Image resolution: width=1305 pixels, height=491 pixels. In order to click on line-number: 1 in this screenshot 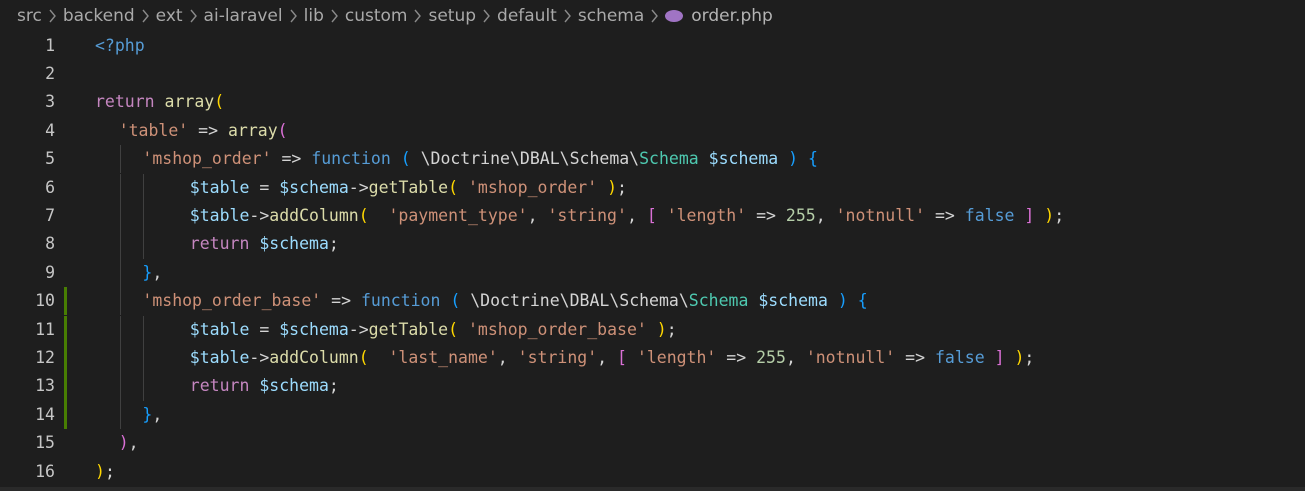, I will do `click(50, 45)`.